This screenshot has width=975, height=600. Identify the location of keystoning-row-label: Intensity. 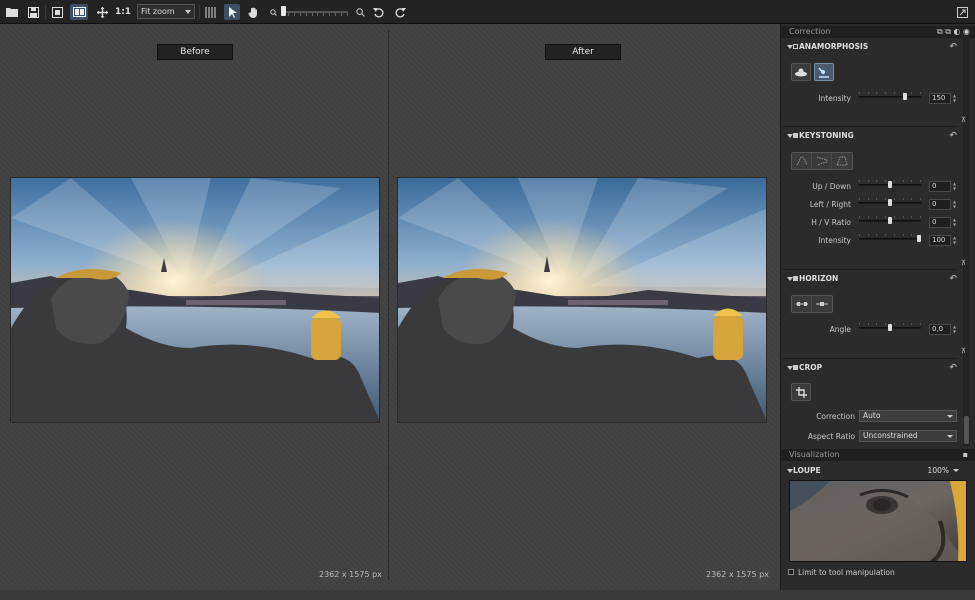
(834, 240).